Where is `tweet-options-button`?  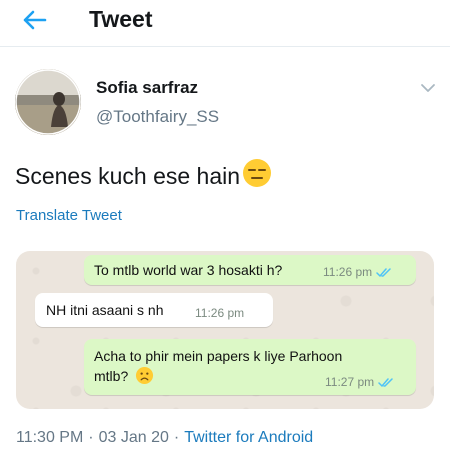 tweet-options-button is located at coordinates (428, 88).